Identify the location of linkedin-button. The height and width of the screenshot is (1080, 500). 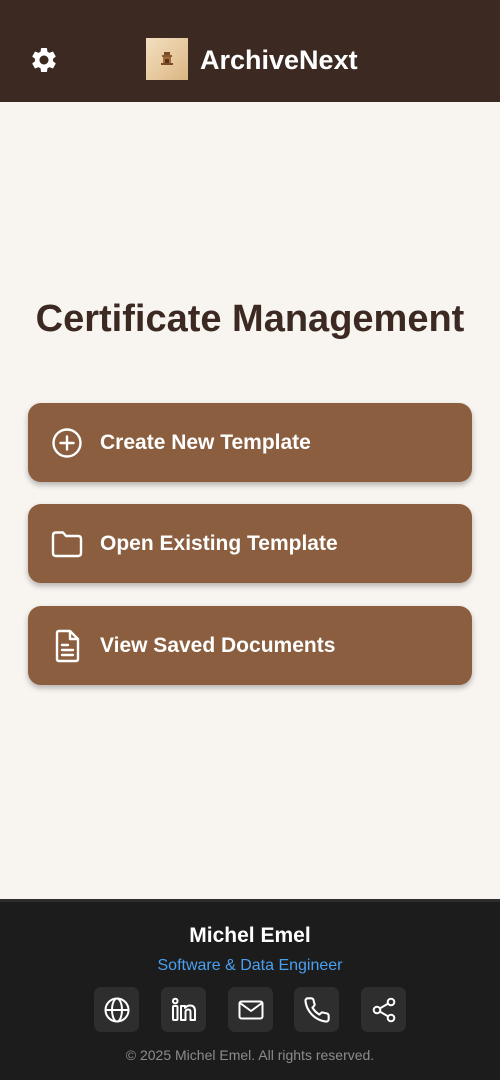
(183, 1009).